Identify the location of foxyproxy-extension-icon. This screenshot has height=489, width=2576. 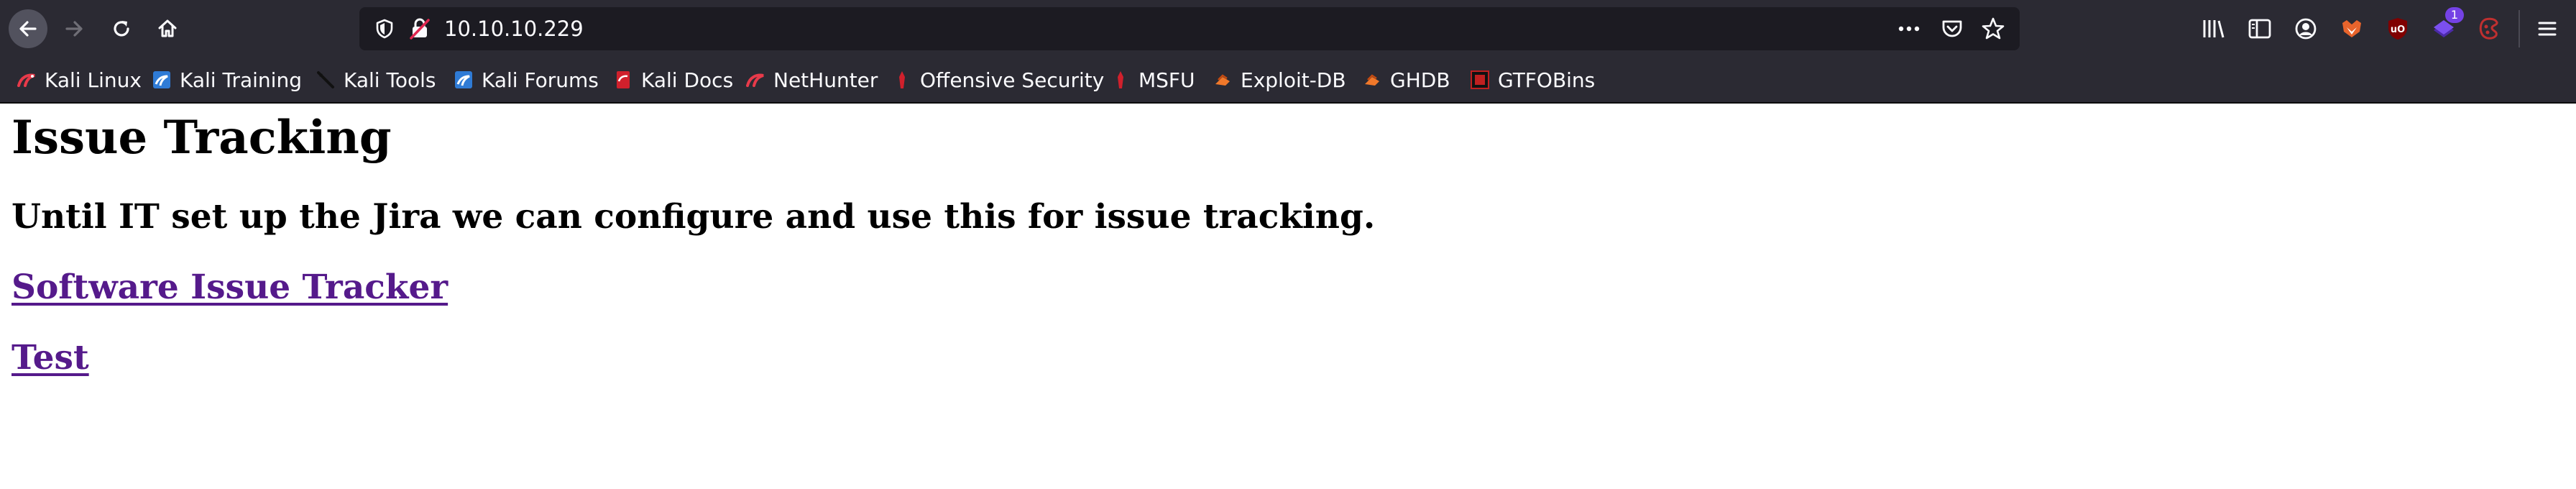
(2351, 28).